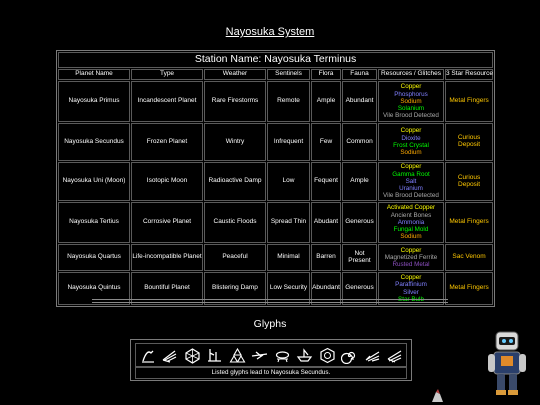  What do you see at coordinates (167, 142) in the screenshot?
I see `planet-type: Frozen Planet` at bounding box center [167, 142].